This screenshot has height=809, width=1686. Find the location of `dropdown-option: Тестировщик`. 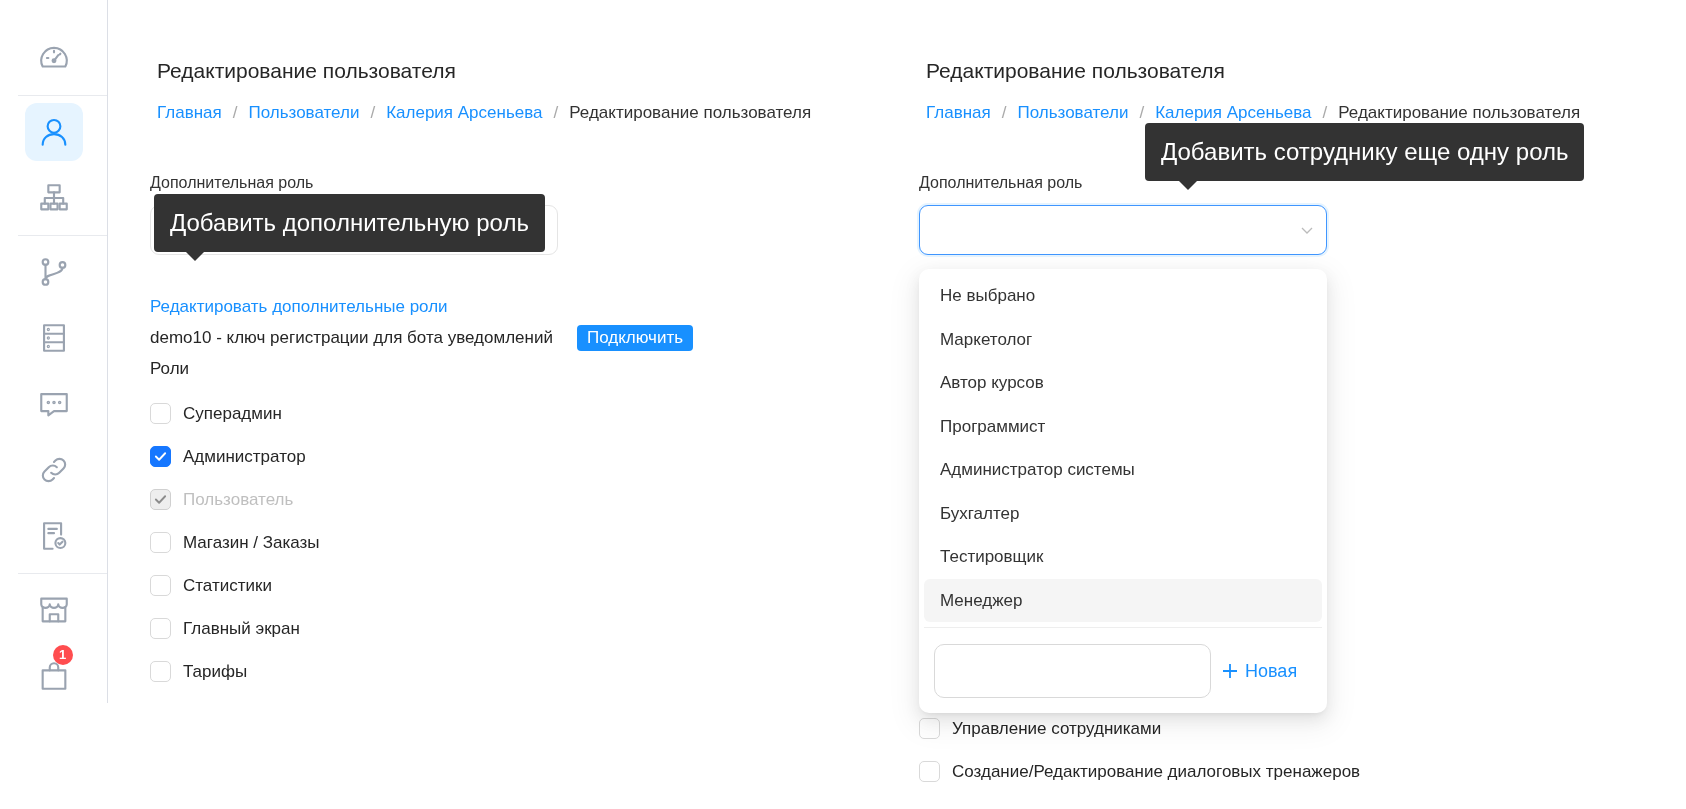

dropdown-option: Тестировщик is located at coordinates (1123, 557).